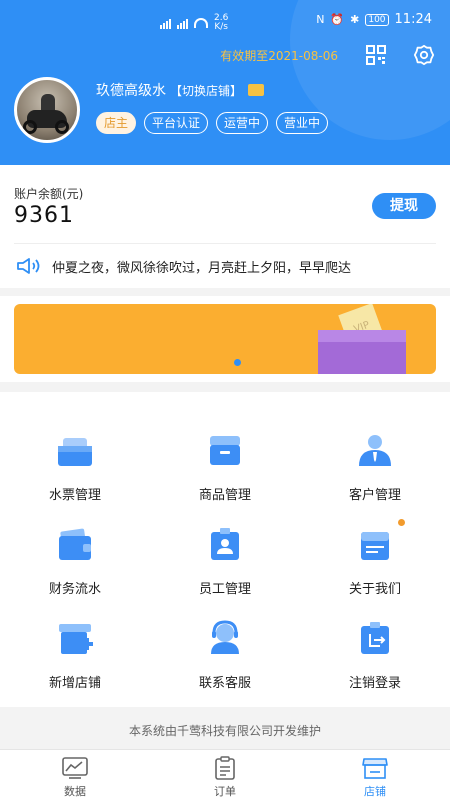 The width and height of the screenshot is (450, 800). I want to click on vip-crown-icon, so click(256, 90).